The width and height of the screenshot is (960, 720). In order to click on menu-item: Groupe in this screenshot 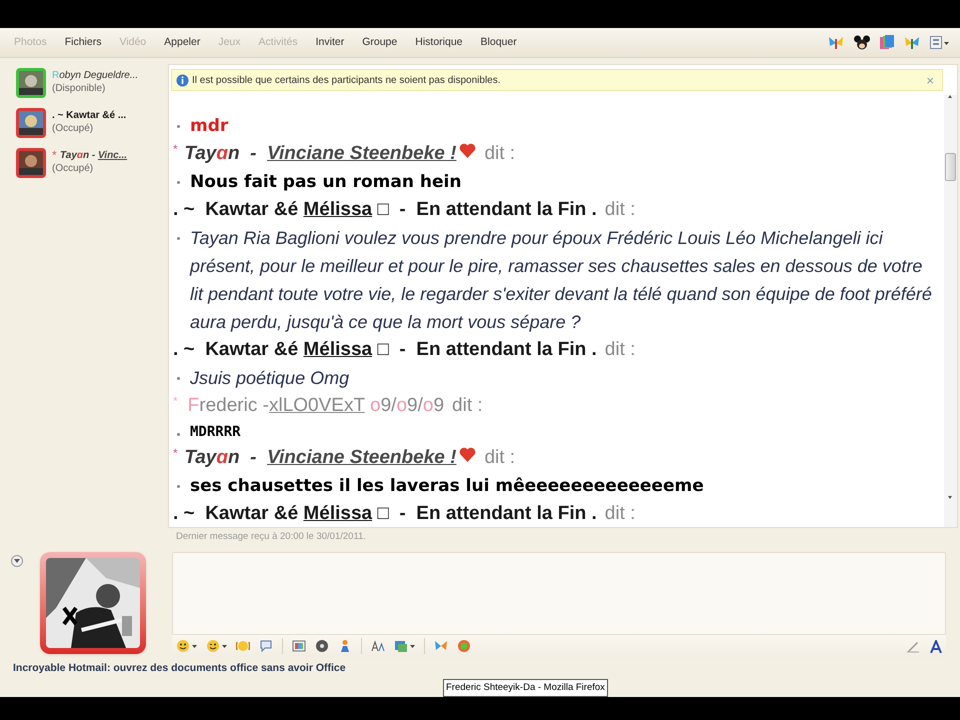, I will do `click(380, 42)`.